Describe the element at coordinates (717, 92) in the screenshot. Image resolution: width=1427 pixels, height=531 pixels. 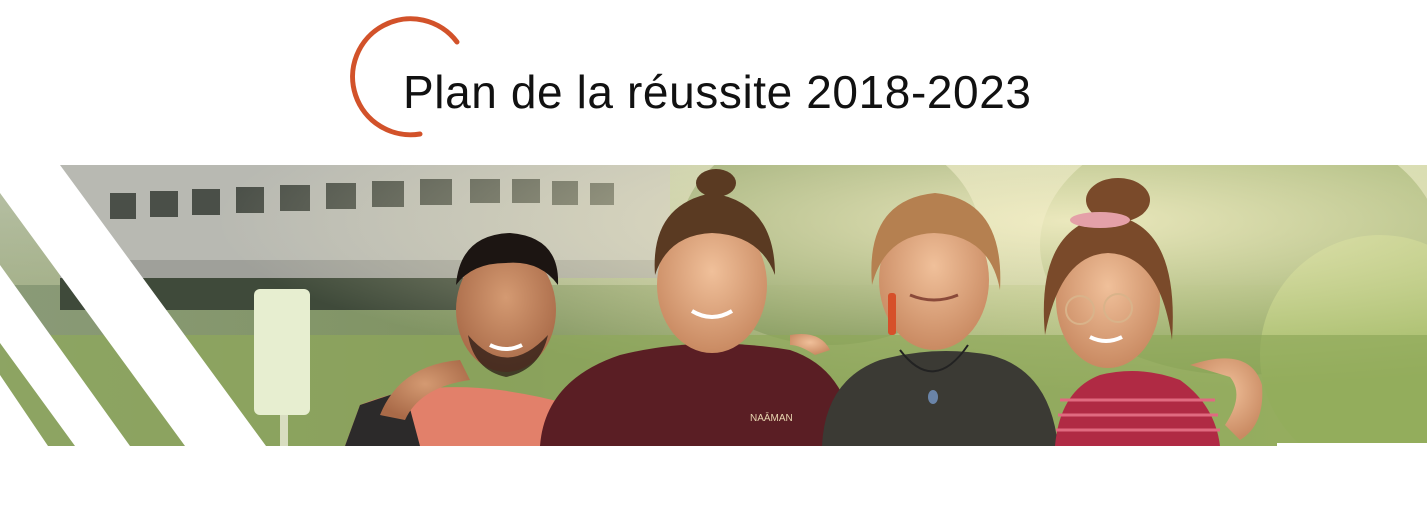
I see `page-title: Plan de la réussite 2018-2023` at that location.